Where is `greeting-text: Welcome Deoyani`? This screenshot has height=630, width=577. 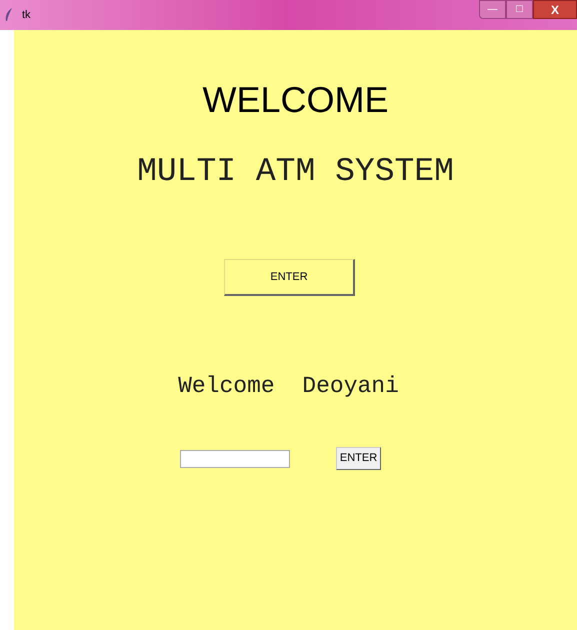
greeting-text: Welcome Deoyani is located at coordinates (288, 386).